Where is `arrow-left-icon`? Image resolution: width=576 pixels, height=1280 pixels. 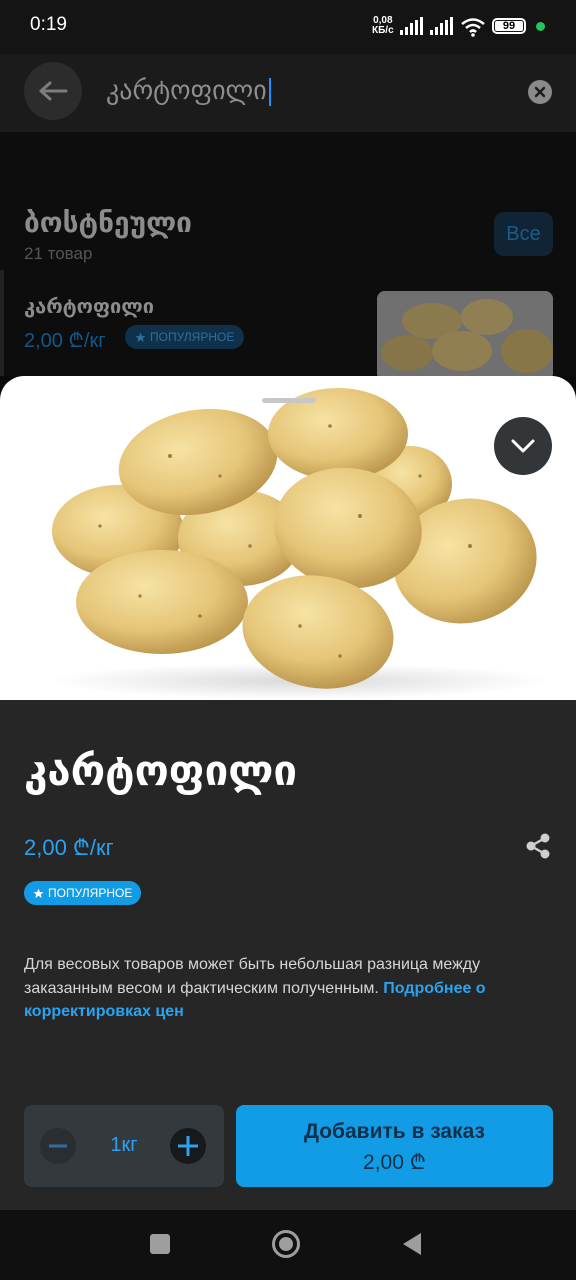
arrow-left-icon is located at coordinates (53, 91).